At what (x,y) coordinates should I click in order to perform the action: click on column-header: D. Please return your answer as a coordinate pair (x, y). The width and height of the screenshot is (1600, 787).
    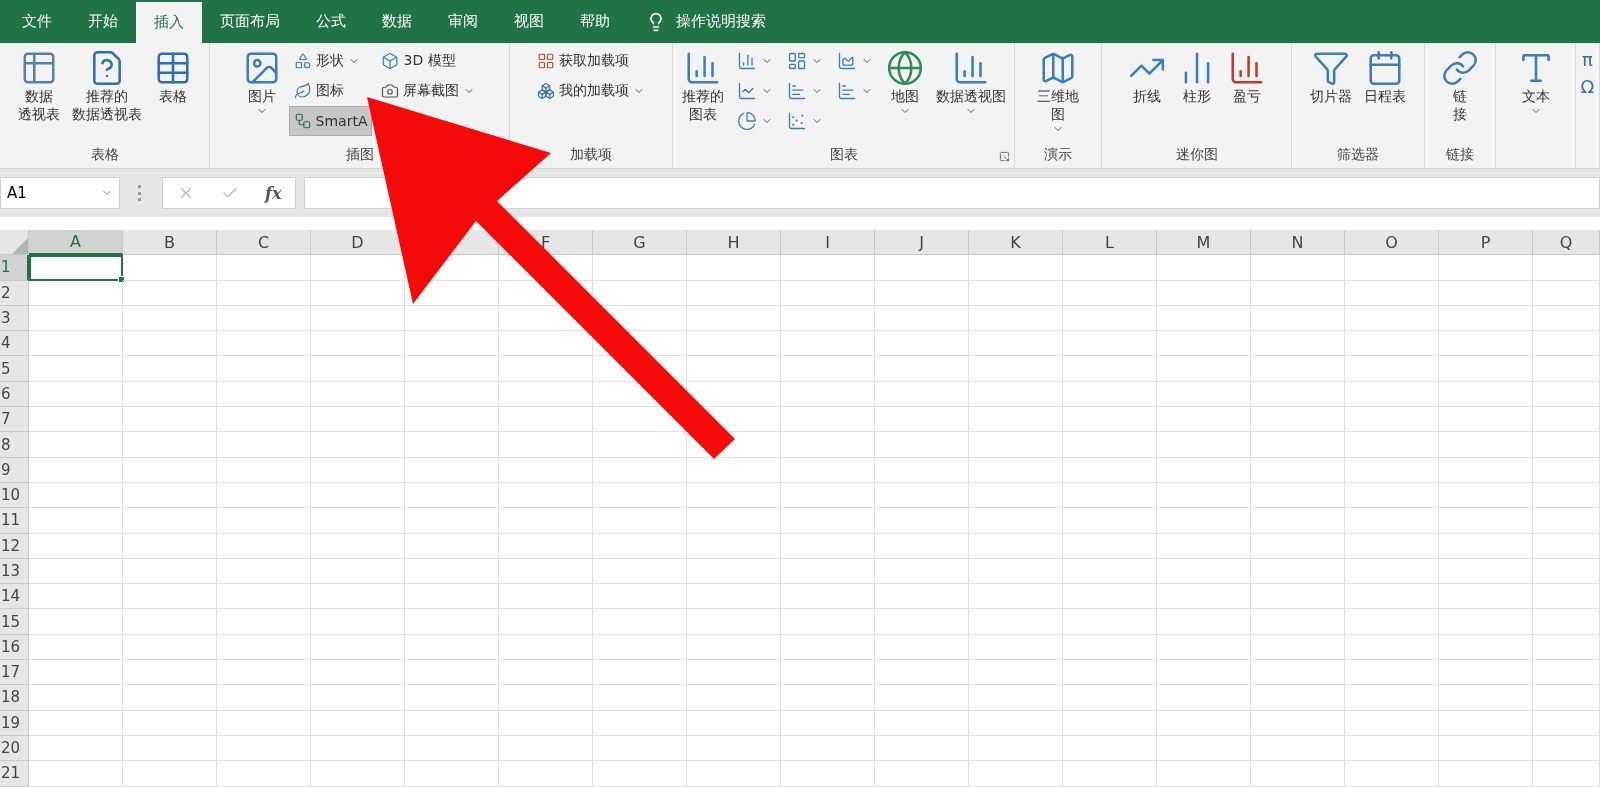
    Looking at the image, I should click on (358, 243).